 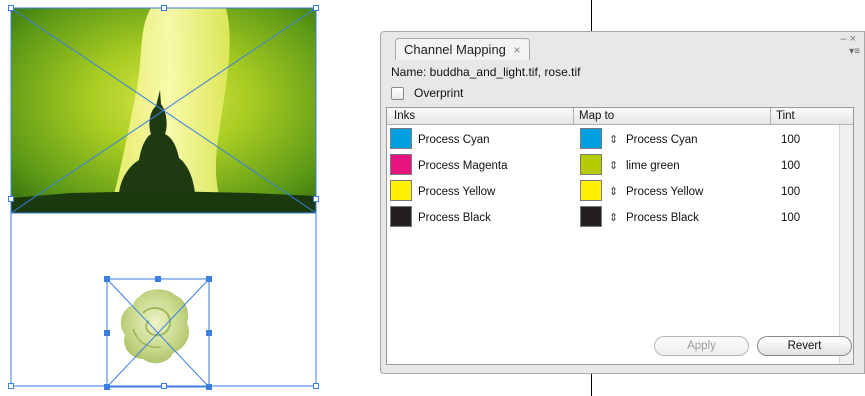 What do you see at coordinates (846, 244) in the screenshot?
I see `table-scrollbar` at bounding box center [846, 244].